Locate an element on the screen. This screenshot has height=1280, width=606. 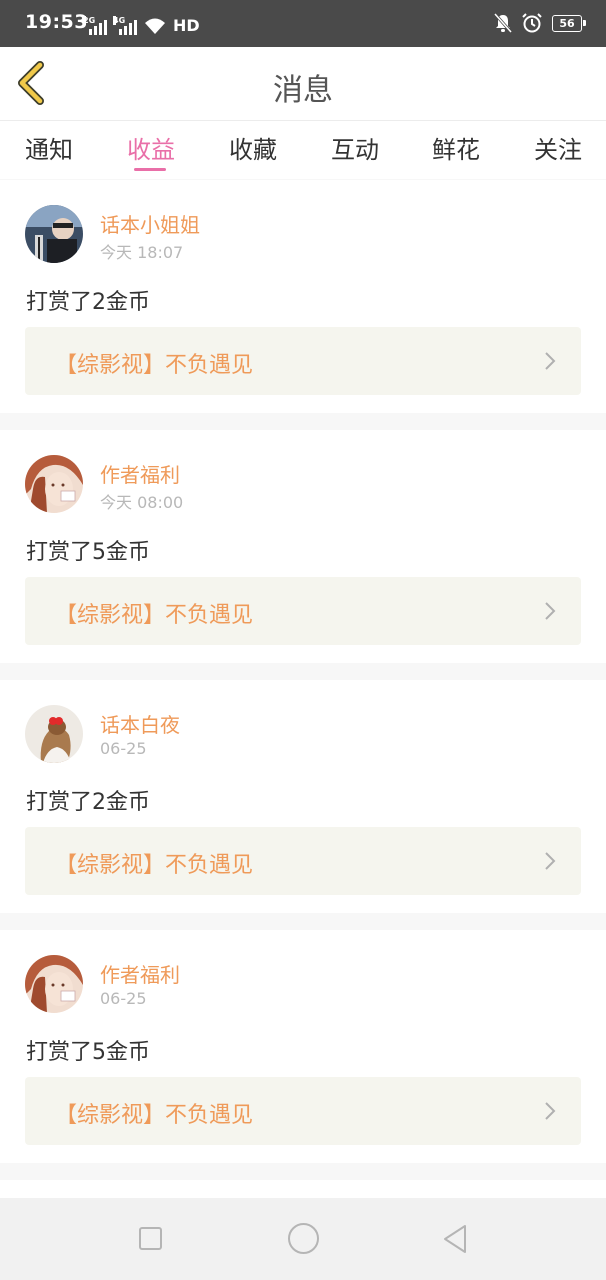
status-network-icons: 2G 4G HD is located at coordinates (141, 25).